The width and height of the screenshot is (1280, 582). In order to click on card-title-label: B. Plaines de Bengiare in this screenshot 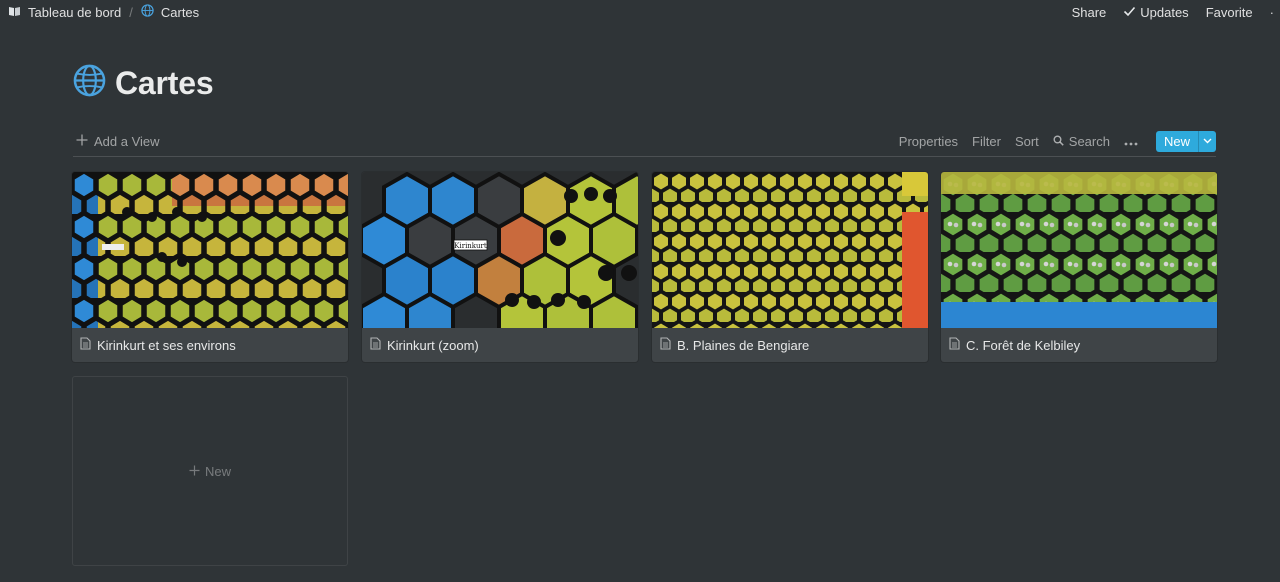, I will do `click(743, 345)`.